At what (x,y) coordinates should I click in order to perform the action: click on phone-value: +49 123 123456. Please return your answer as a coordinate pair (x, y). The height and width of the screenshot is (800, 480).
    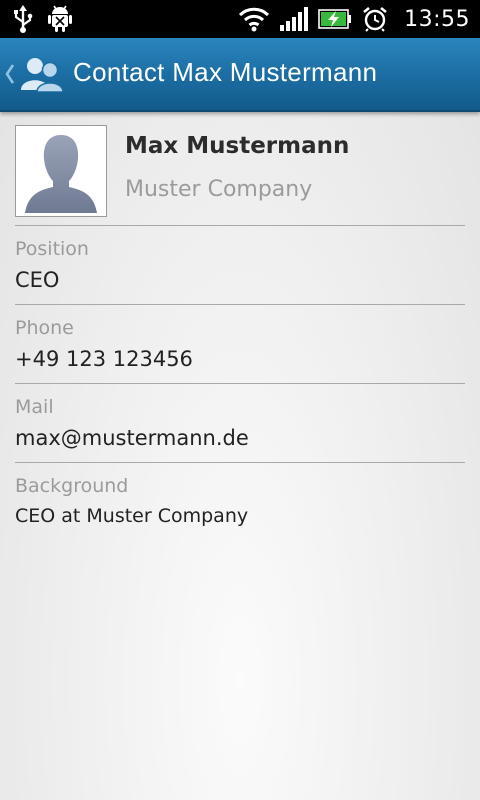
    Looking at the image, I should click on (104, 359).